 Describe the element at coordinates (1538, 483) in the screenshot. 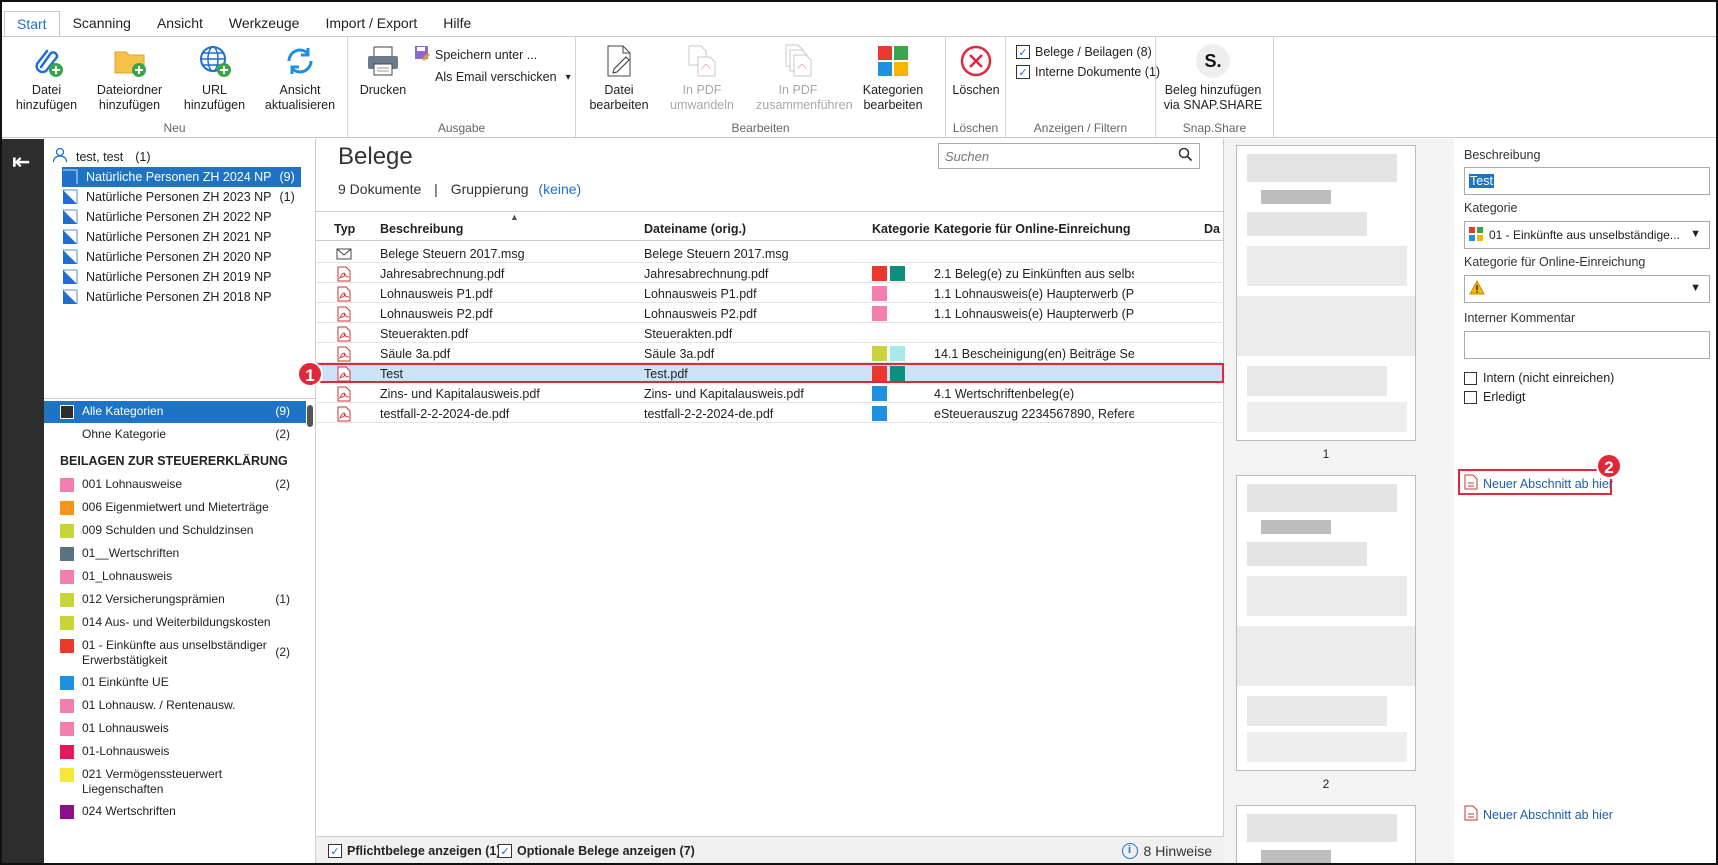

I see `neuer-abschnitt-button-1: Neuer Abschnitt ab hier` at that location.